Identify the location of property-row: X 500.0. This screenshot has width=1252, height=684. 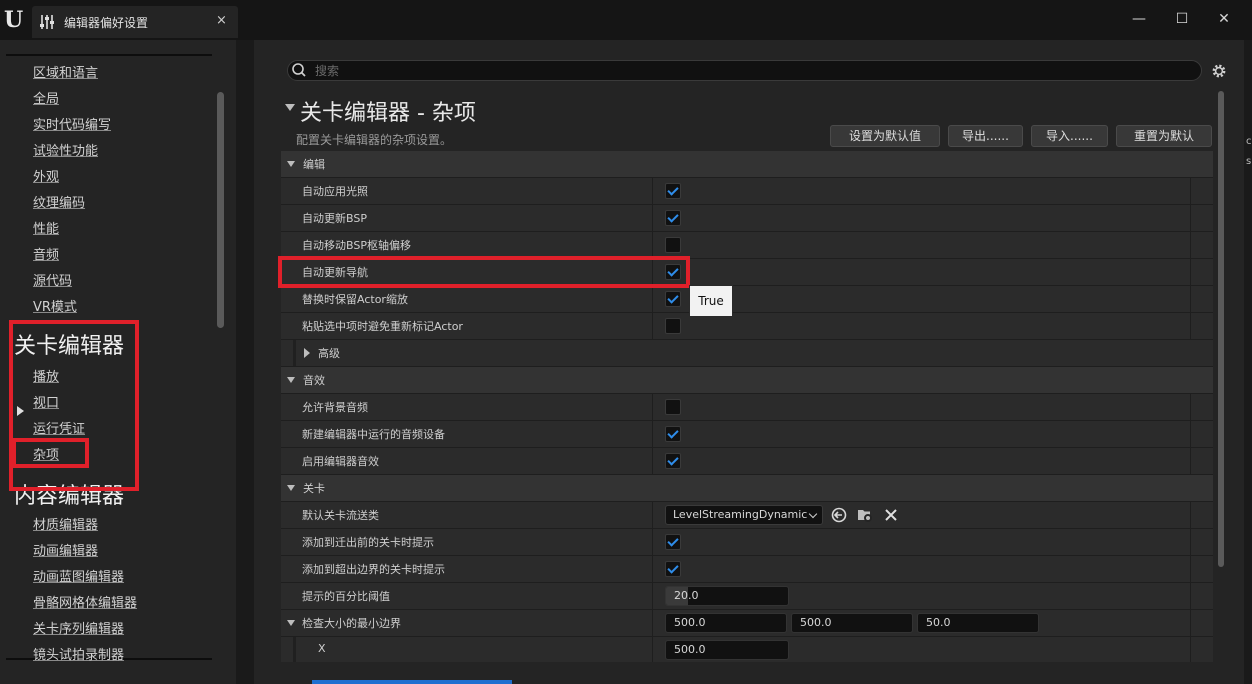
(747, 649).